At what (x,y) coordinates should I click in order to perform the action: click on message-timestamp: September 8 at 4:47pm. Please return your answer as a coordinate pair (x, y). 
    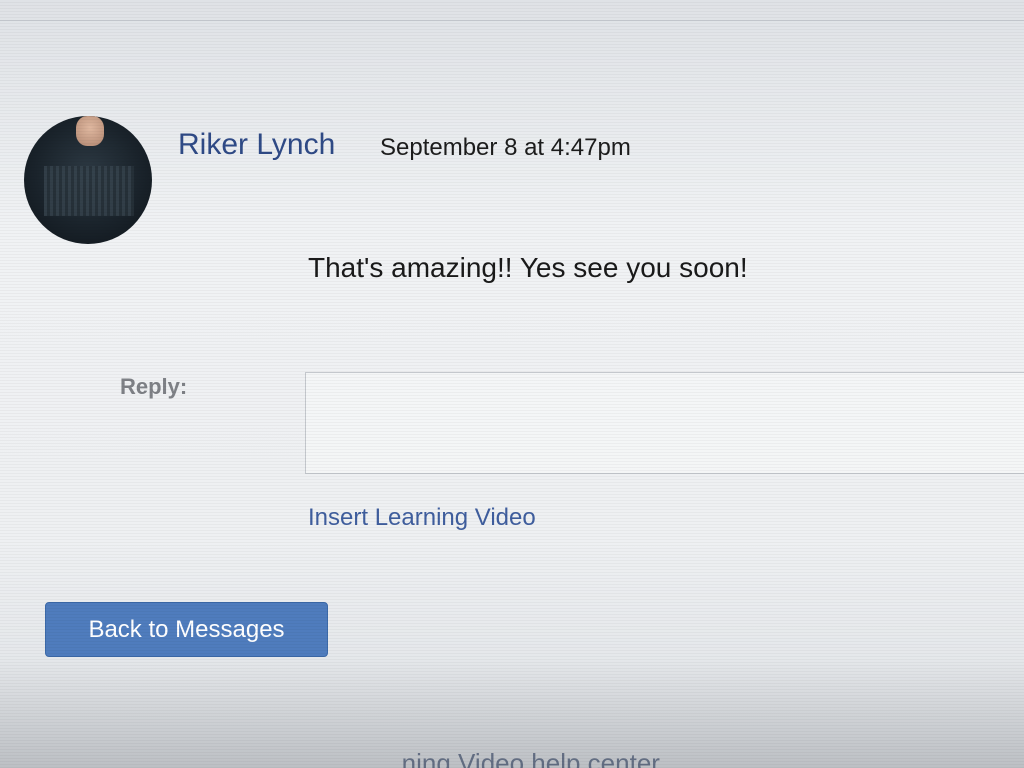
    Looking at the image, I should click on (505, 147).